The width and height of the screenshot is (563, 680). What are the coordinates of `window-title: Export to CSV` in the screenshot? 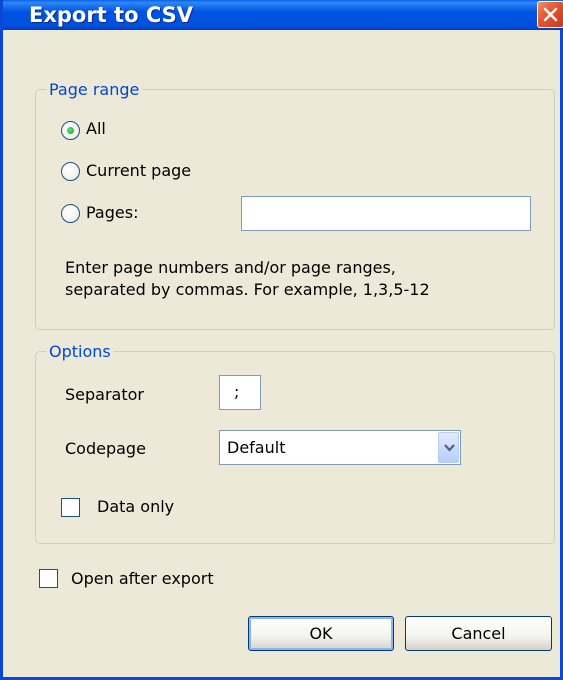 It's located at (111, 15).